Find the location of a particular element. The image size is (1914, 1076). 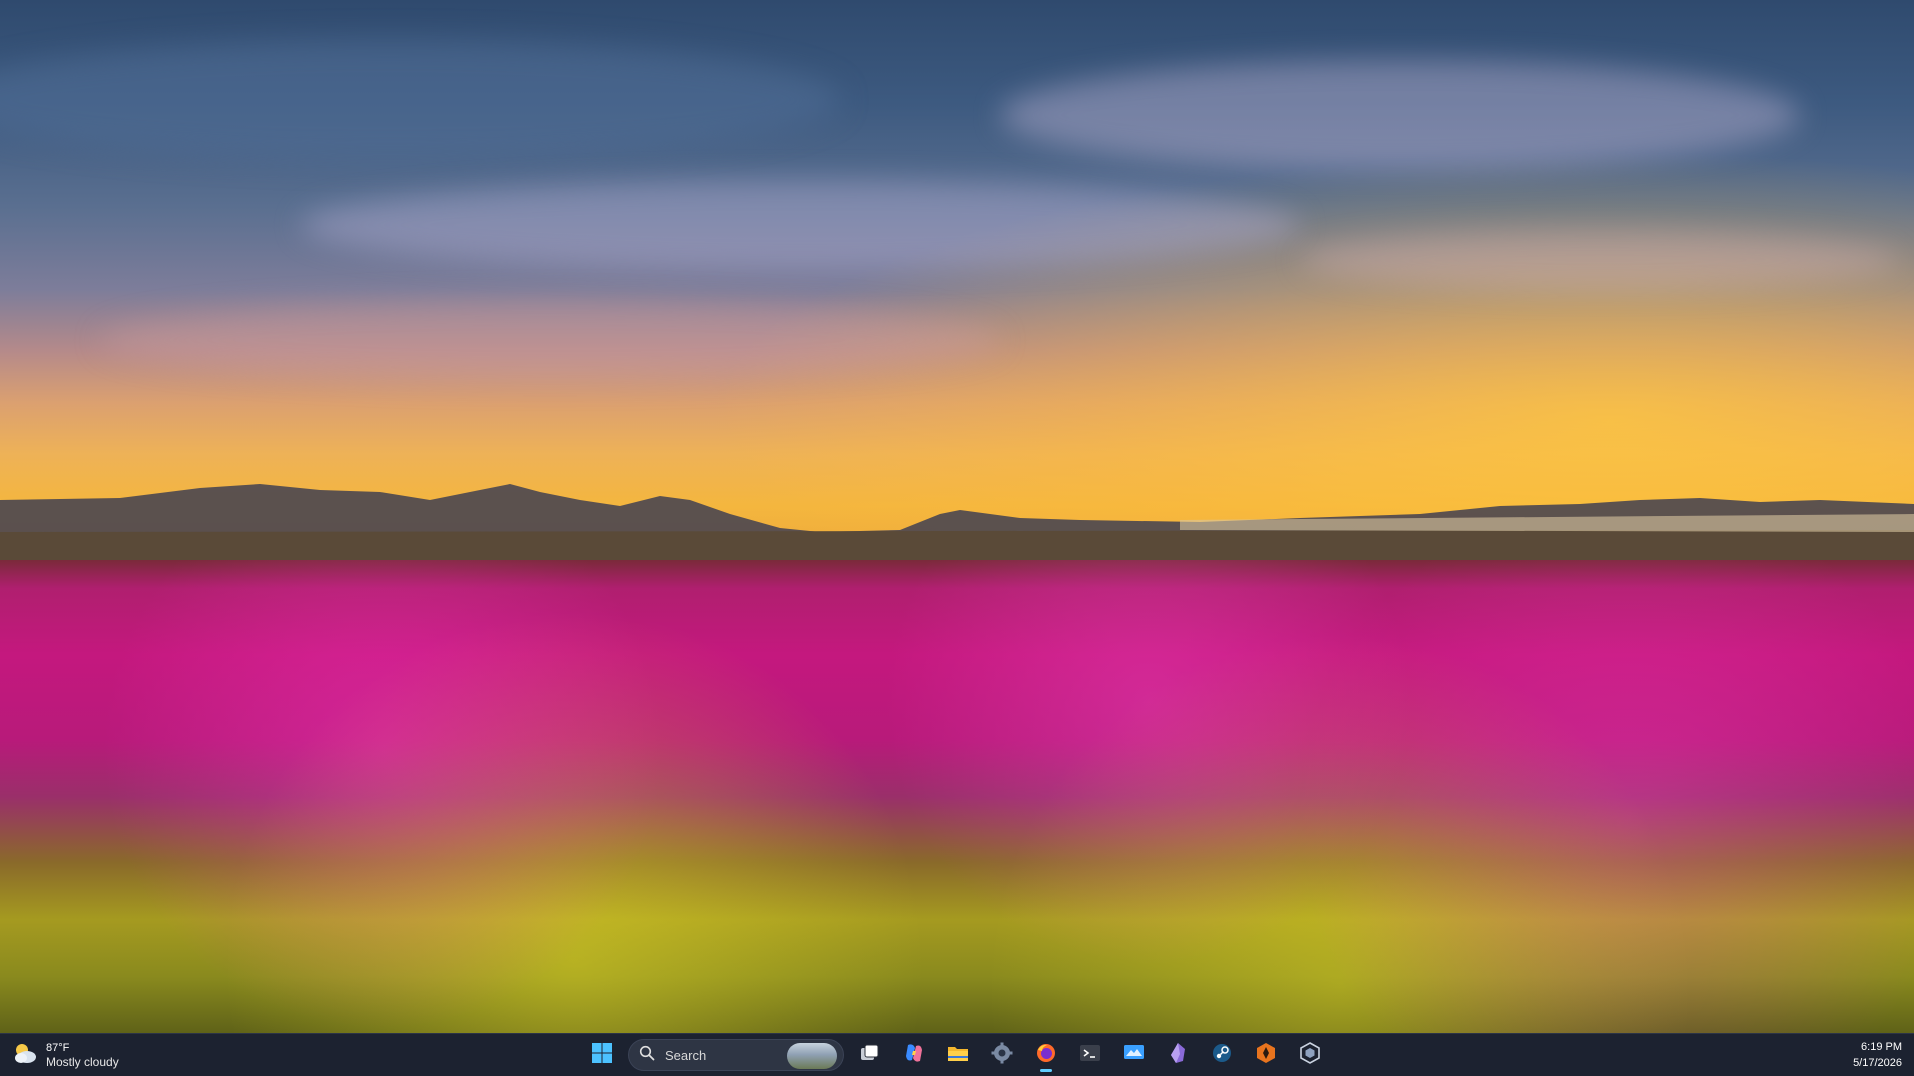

weather-temperature: 87°F is located at coordinates (58, 1048).